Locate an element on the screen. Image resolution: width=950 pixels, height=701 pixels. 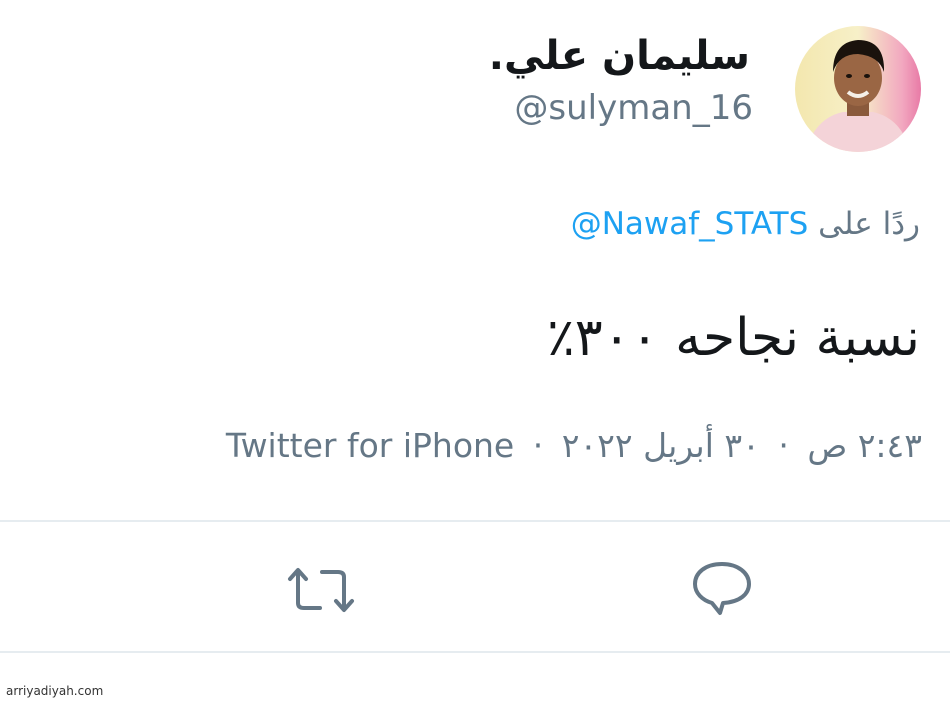
reply-icon is located at coordinates (722, 588).